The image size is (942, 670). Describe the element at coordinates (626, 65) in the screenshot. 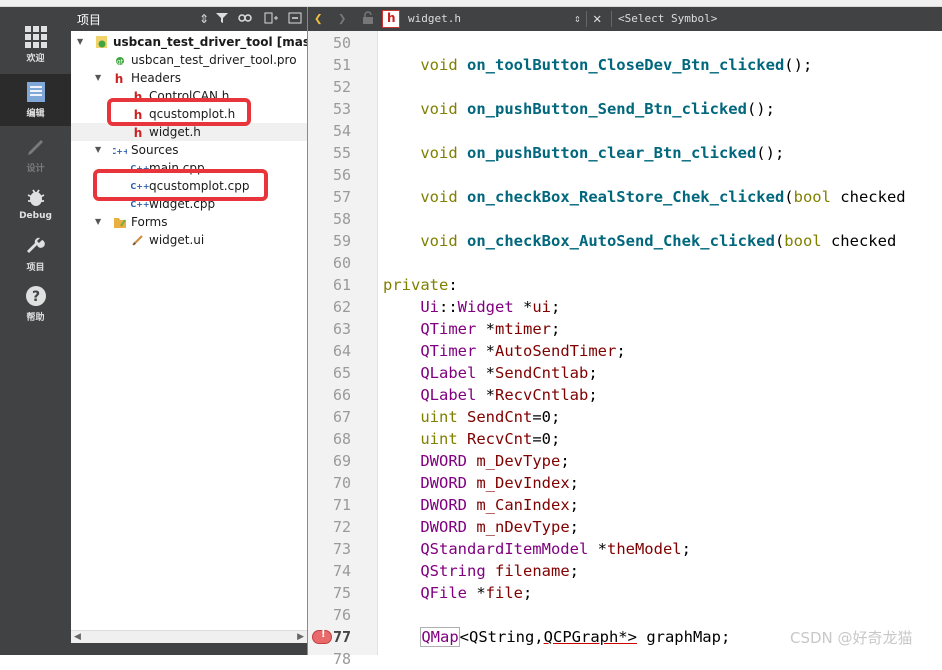

I see `code-token: on_toolButton_CloseDev_Btn_clicked` at that location.